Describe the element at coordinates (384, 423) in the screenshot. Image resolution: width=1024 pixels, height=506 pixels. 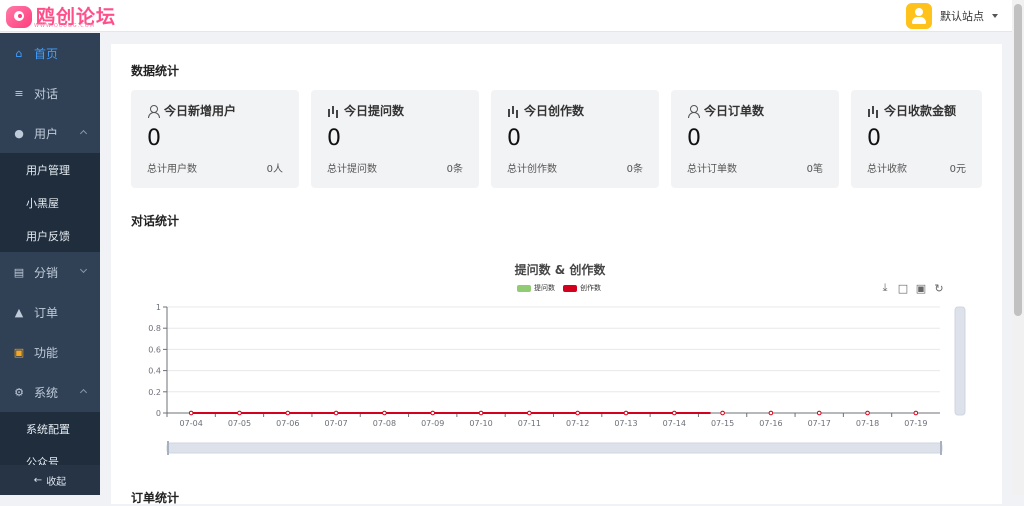
I see `x-tick-label: 07-08` at that location.